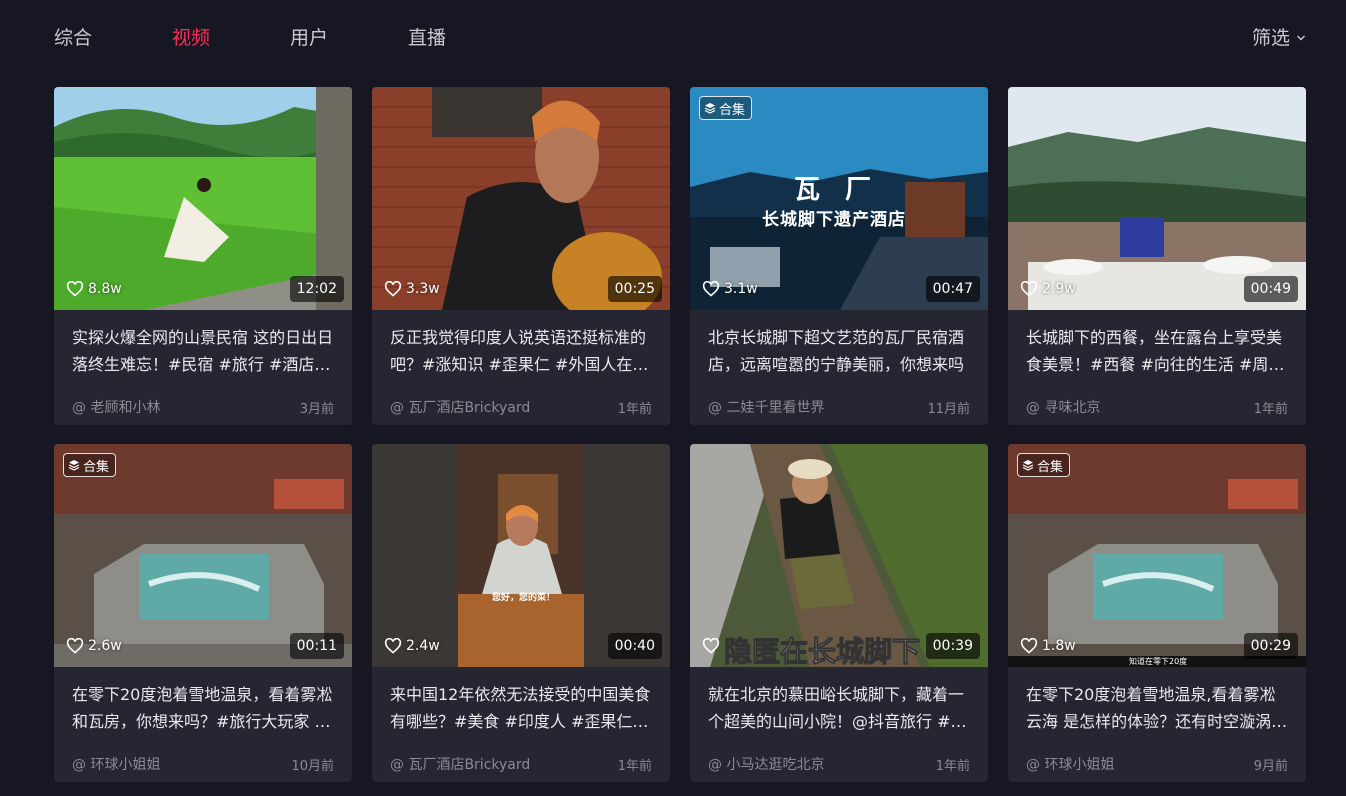 This screenshot has width=1346, height=796. Describe the element at coordinates (1158, 661) in the screenshot. I see `thumbnail-caption: 知道在零下20度` at that location.